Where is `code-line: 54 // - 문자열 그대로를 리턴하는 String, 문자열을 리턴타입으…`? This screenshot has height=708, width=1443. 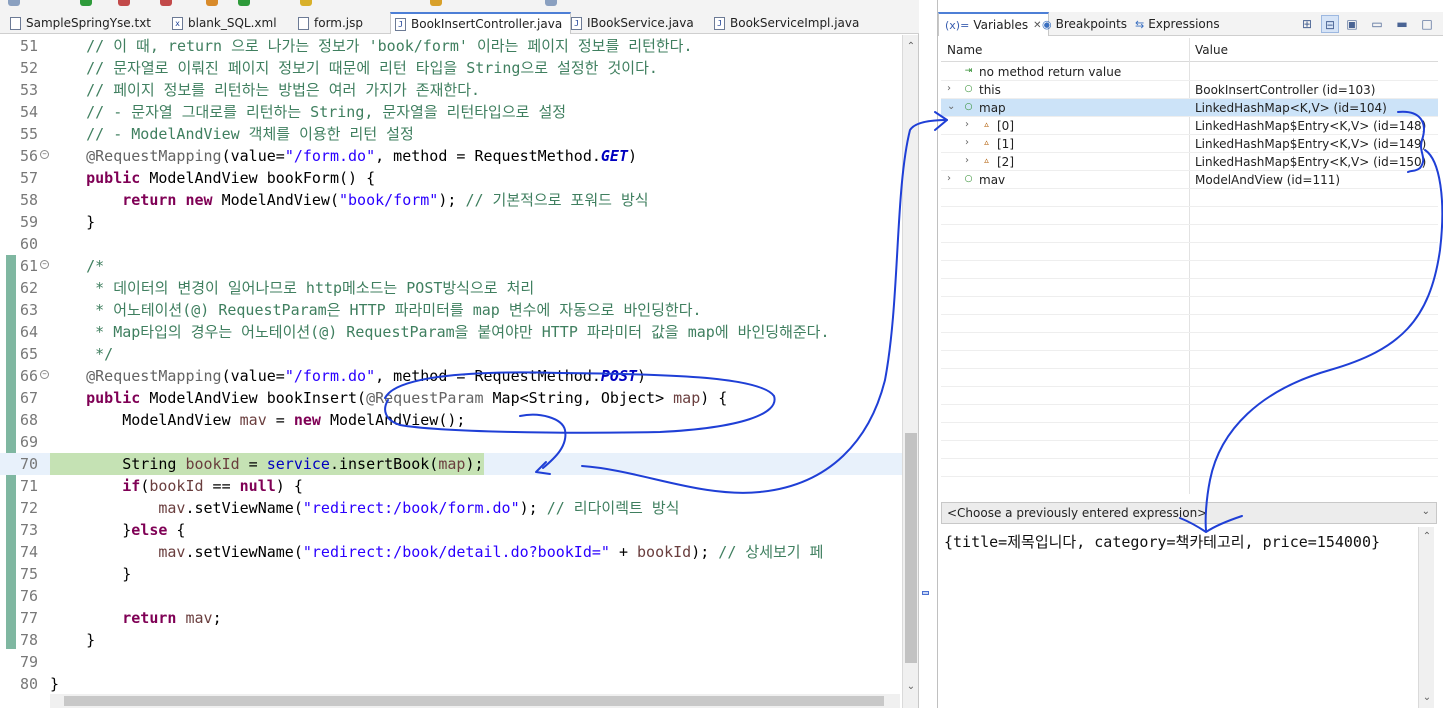 code-line: 54 // - 문자열 그대로를 리턴하는 String, 문자열을 리턴타입으… is located at coordinates (451, 112).